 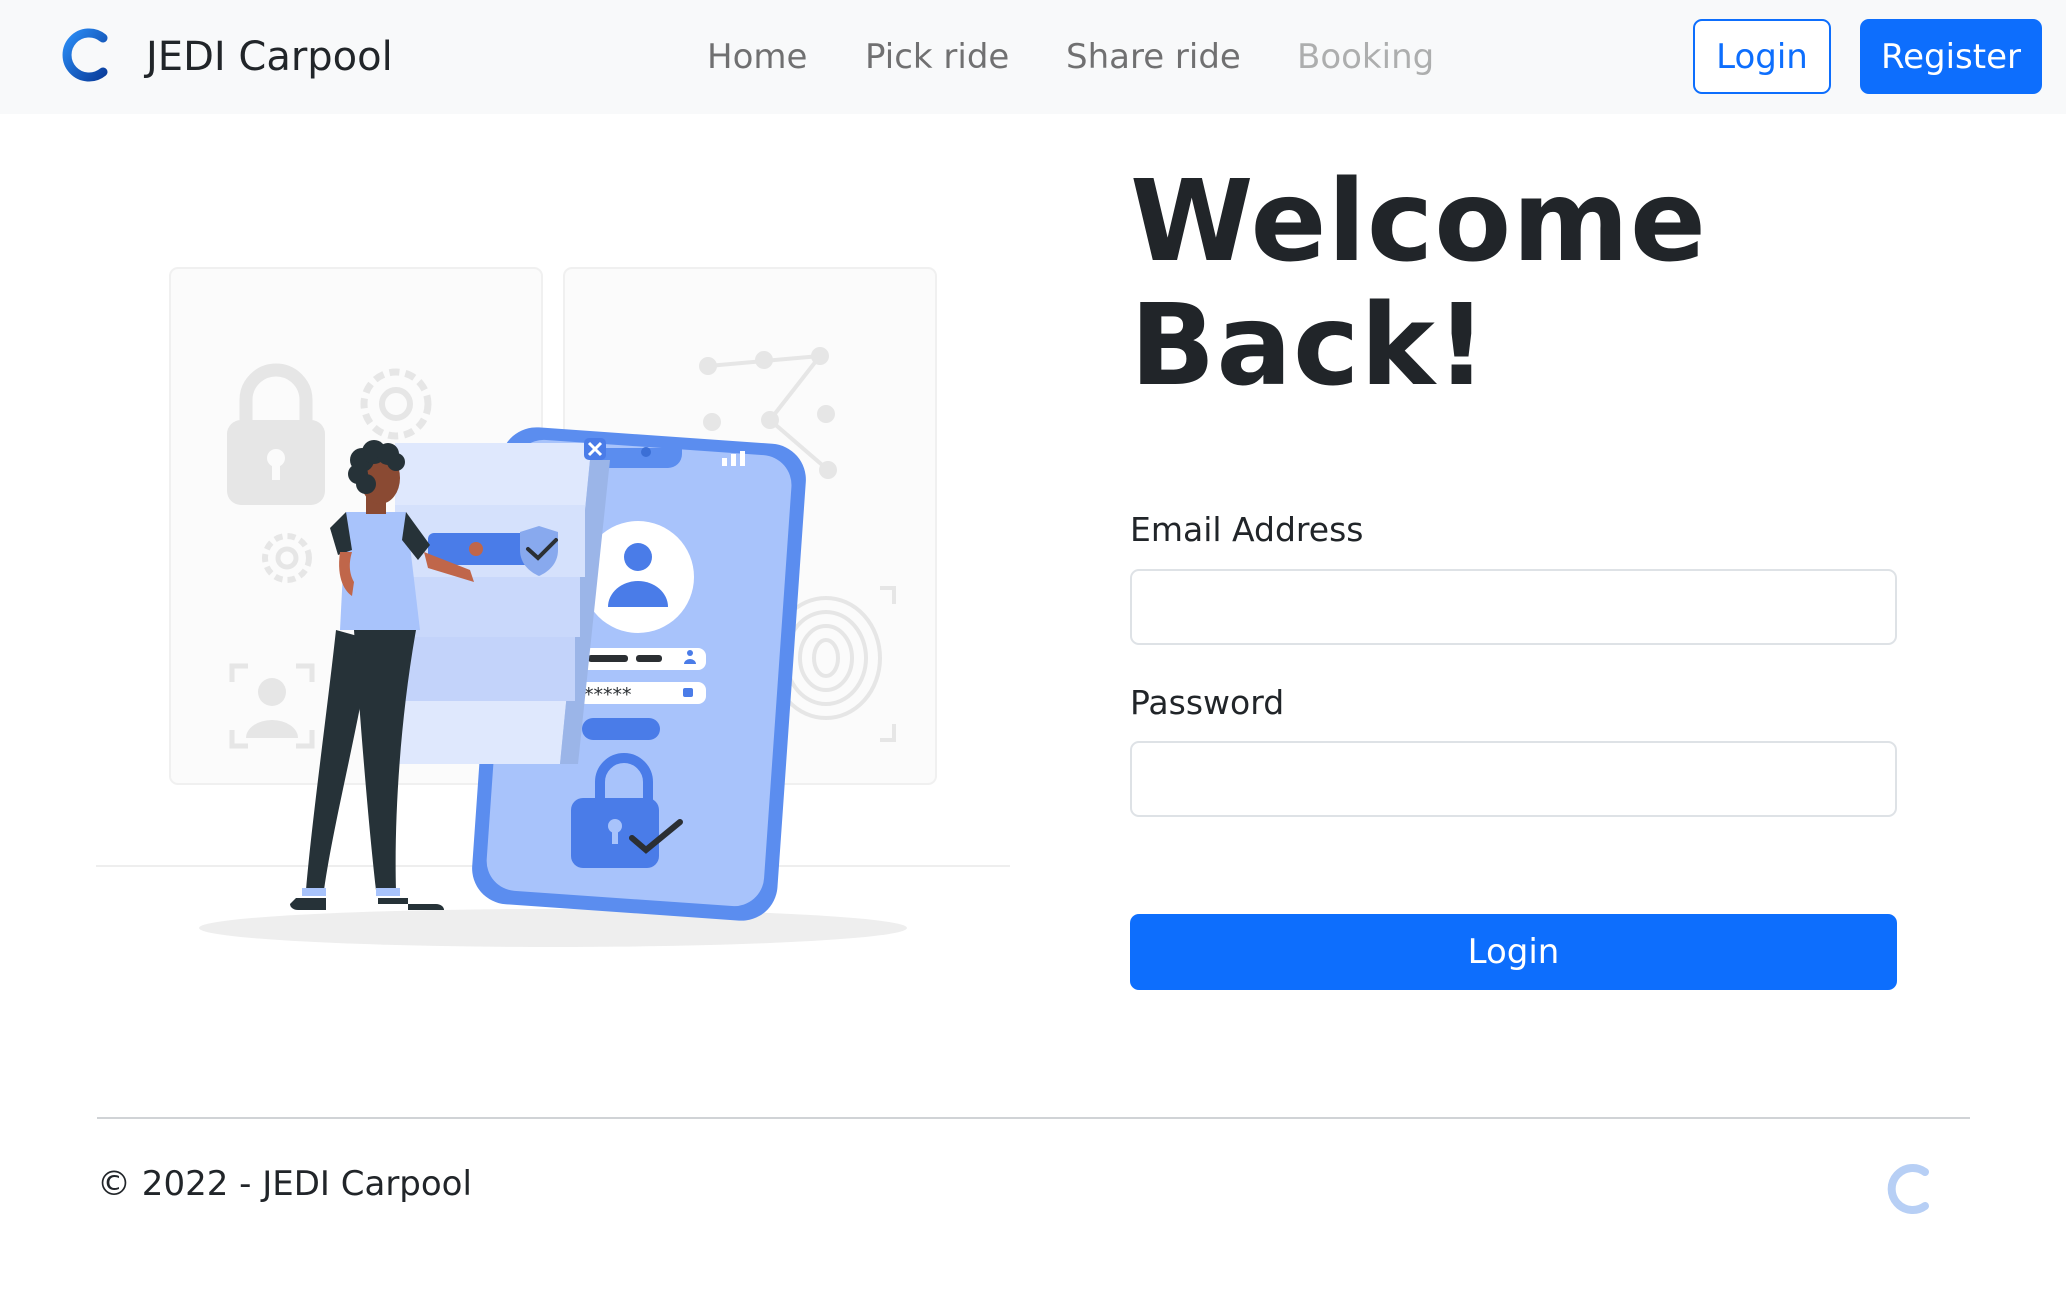 I want to click on login-submit-button: Login, so click(x=1513, y=952).